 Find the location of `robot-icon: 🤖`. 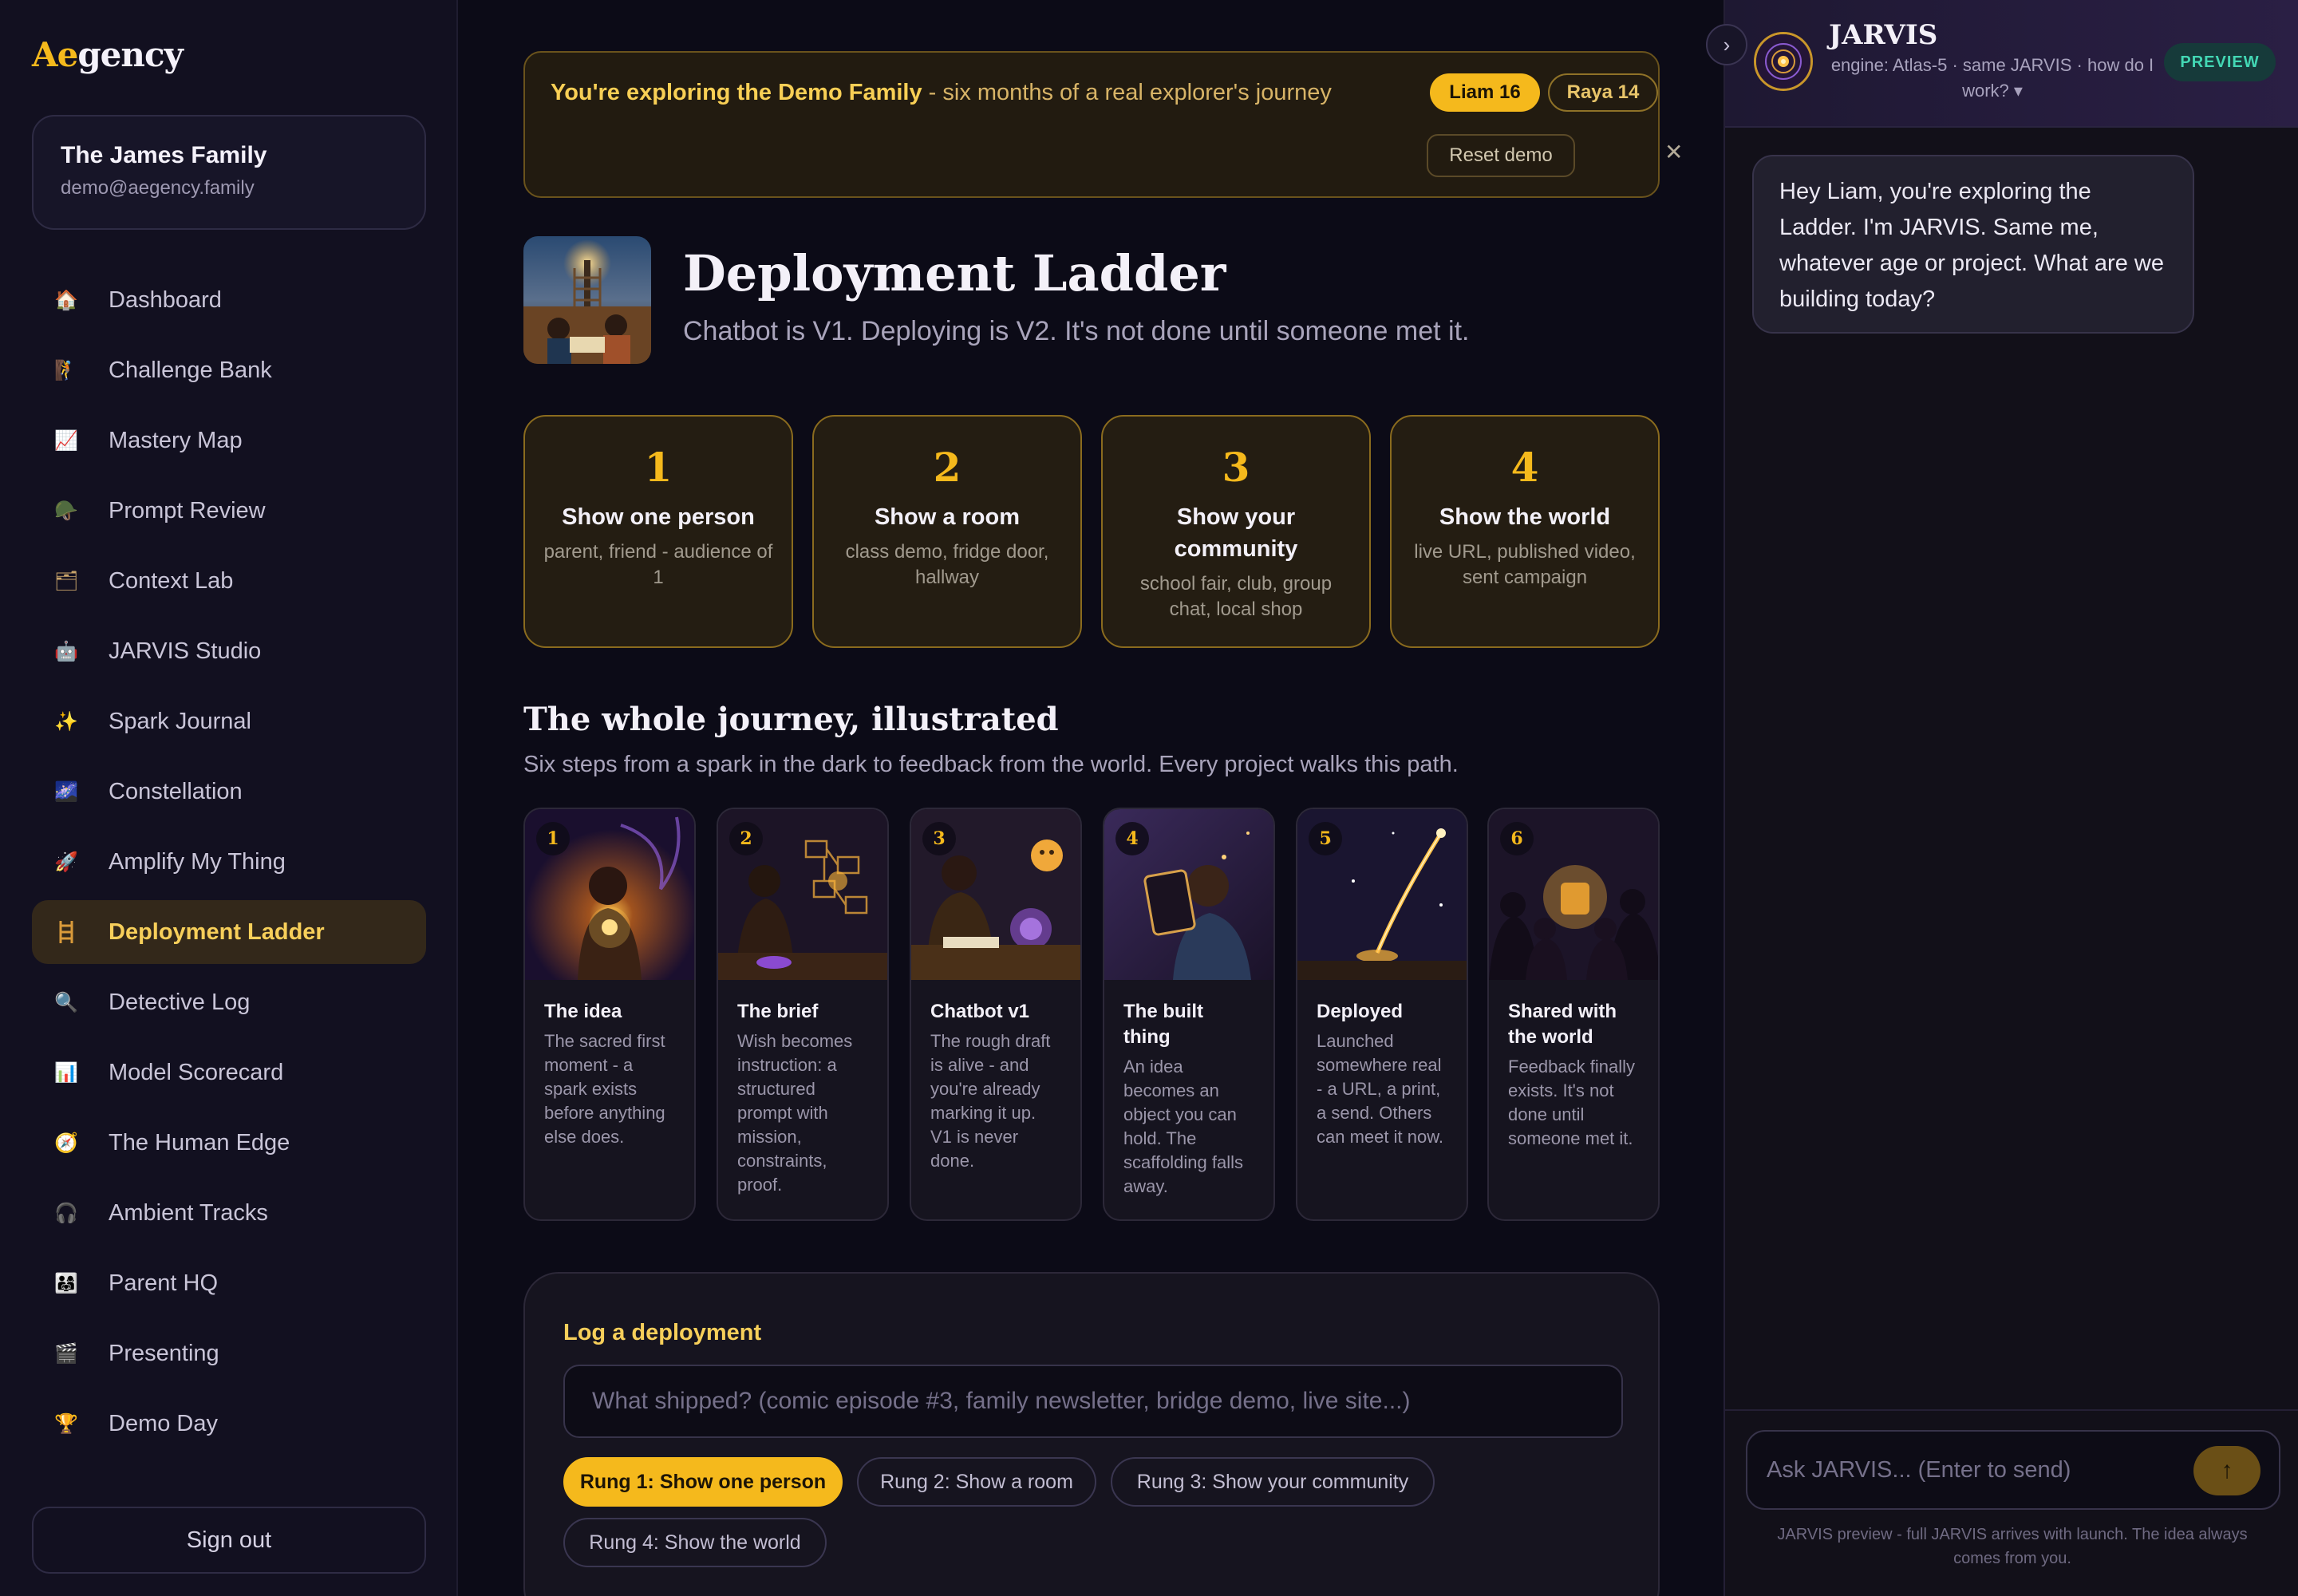

robot-icon: 🤖 is located at coordinates (66, 651).